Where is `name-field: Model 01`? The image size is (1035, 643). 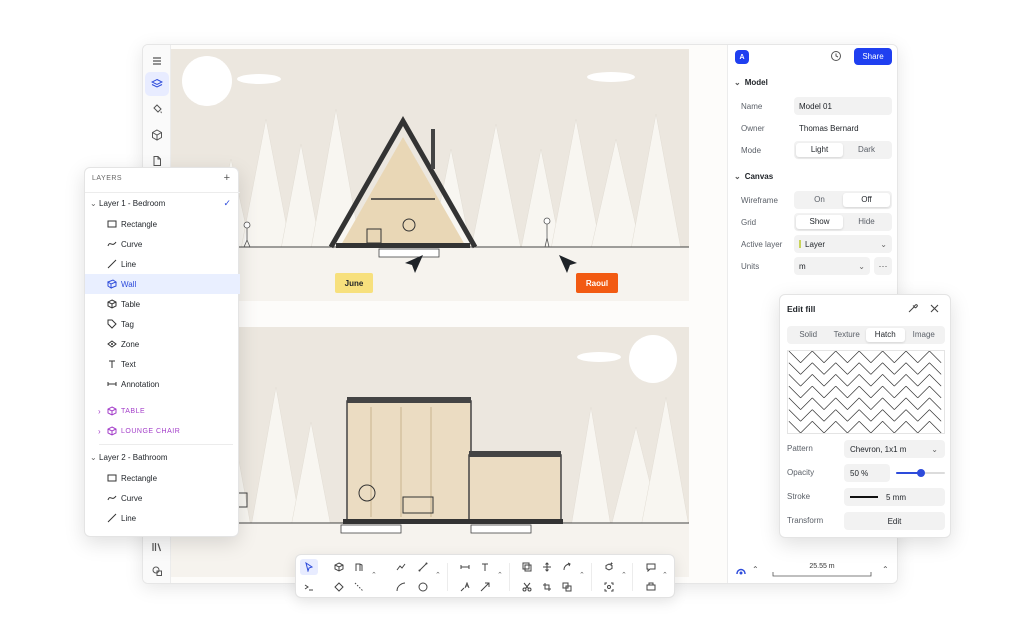 name-field: Model 01 is located at coordinates (843, 106).